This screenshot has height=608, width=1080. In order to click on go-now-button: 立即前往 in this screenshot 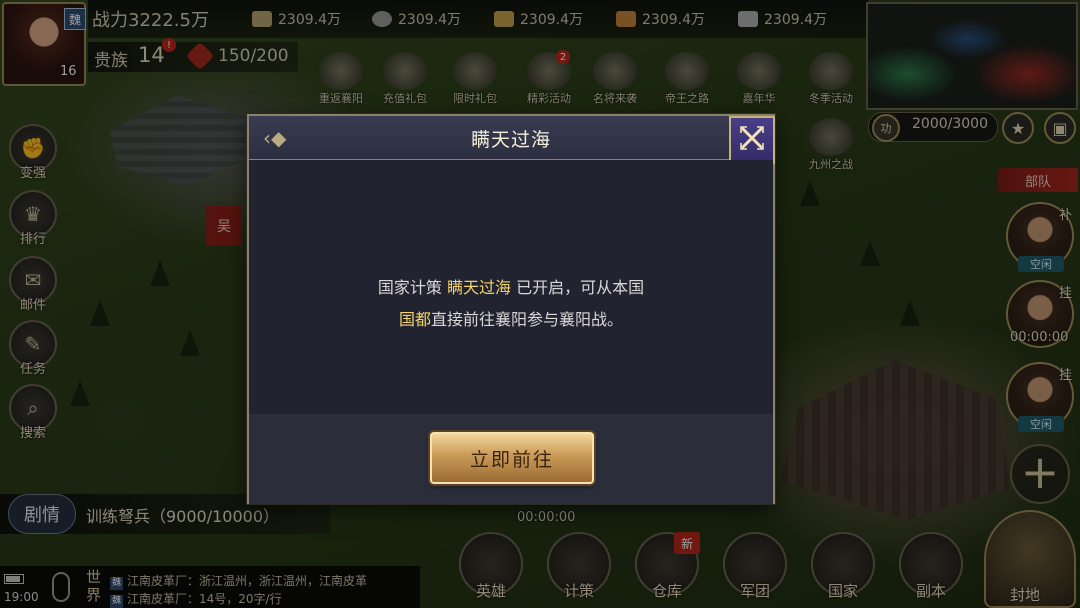, I will do `click(512, 458)`.